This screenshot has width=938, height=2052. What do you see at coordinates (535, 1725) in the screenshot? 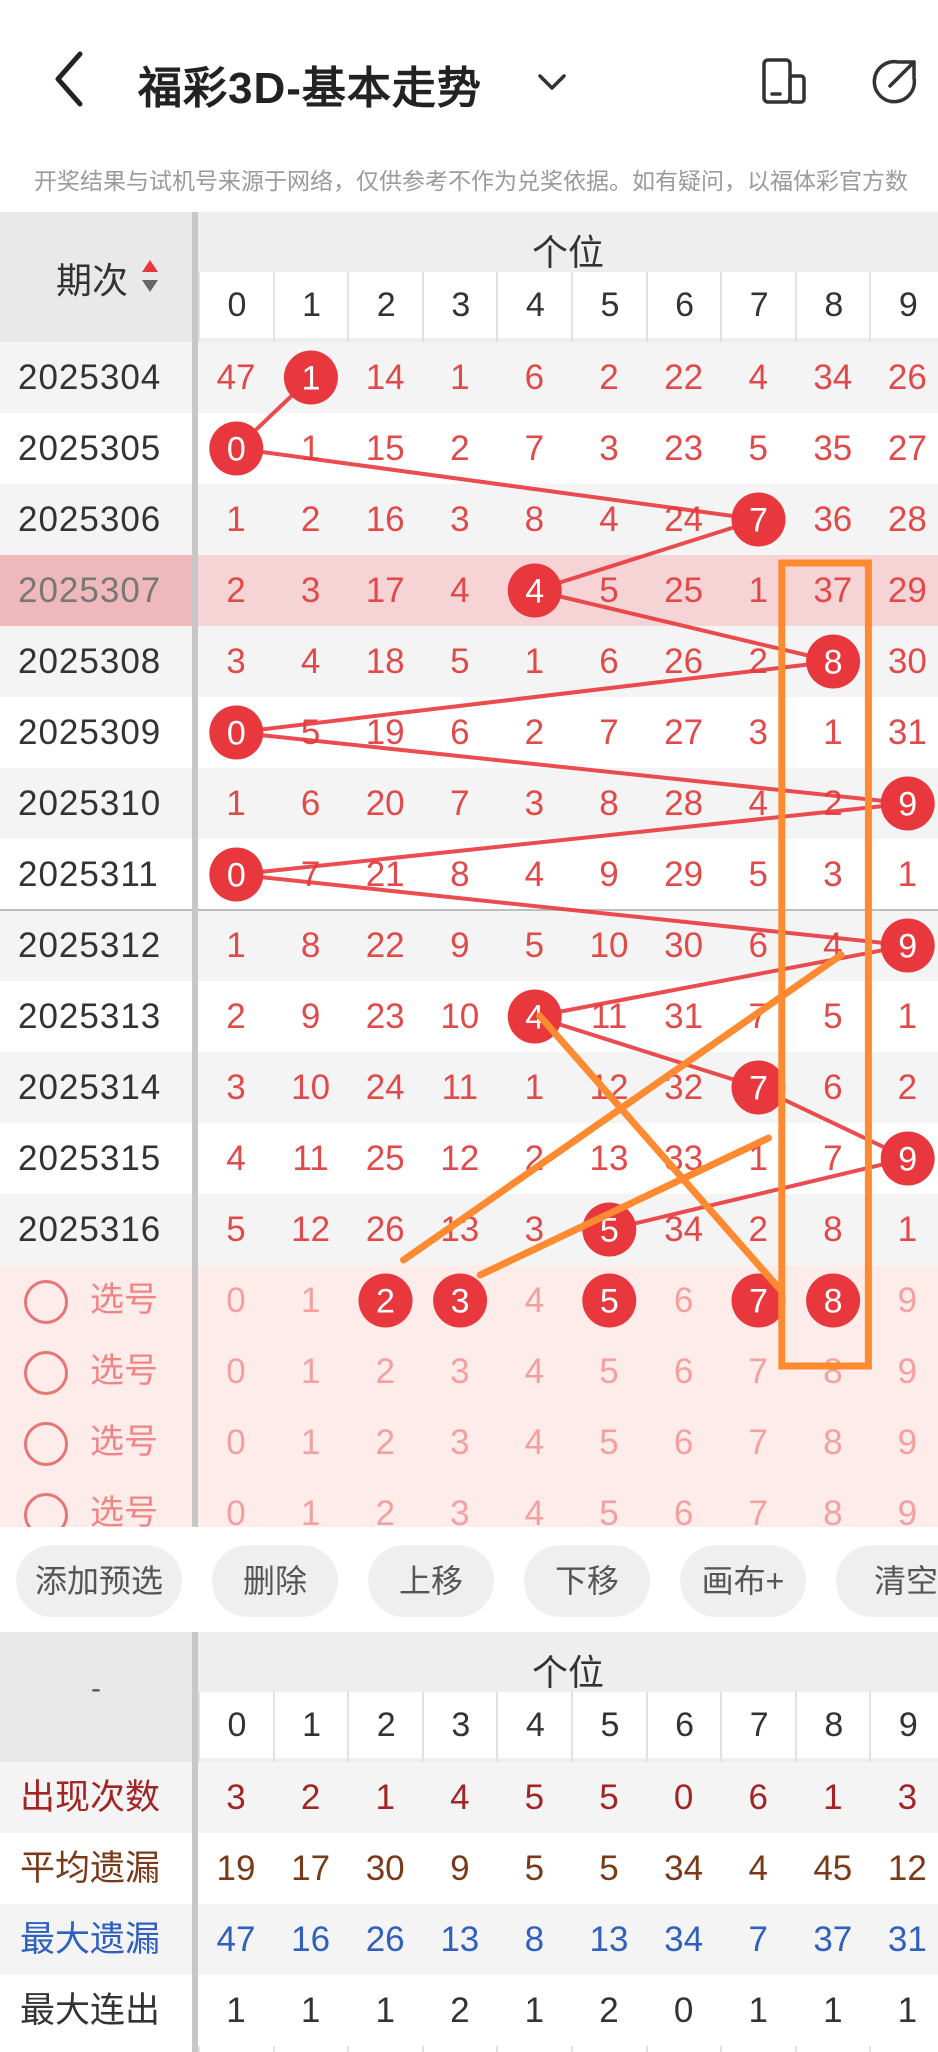
I see `stats-digit-header-4: 4` at bounding box center [535, 1725].